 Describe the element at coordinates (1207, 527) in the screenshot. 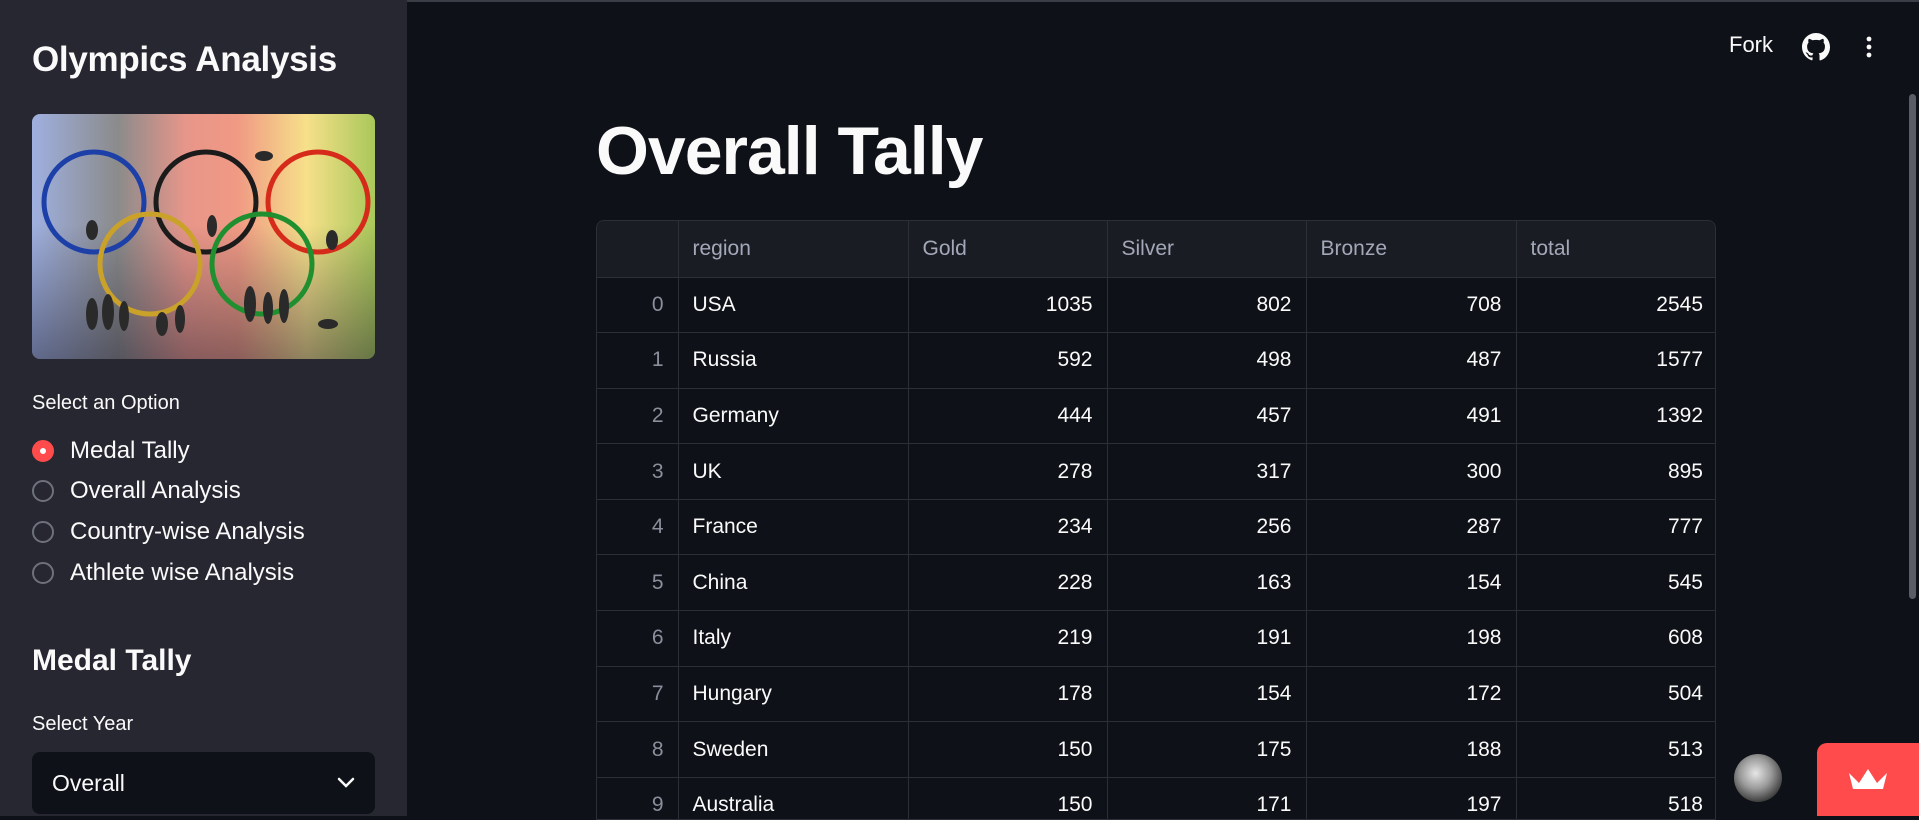

I see `cell-silver: 256` at that location.